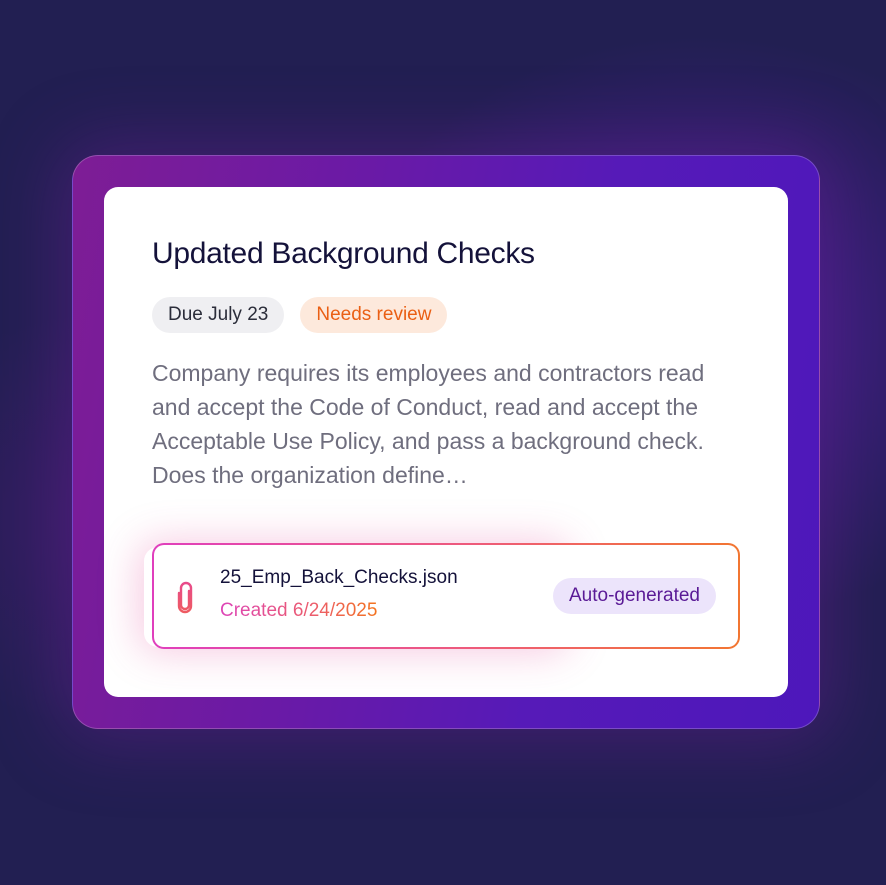 The image size is (886, 885). What do you see at coordinates (185, 597) in the screenshot?
I see `paperclip-icon` at bounding box center [185, 597].